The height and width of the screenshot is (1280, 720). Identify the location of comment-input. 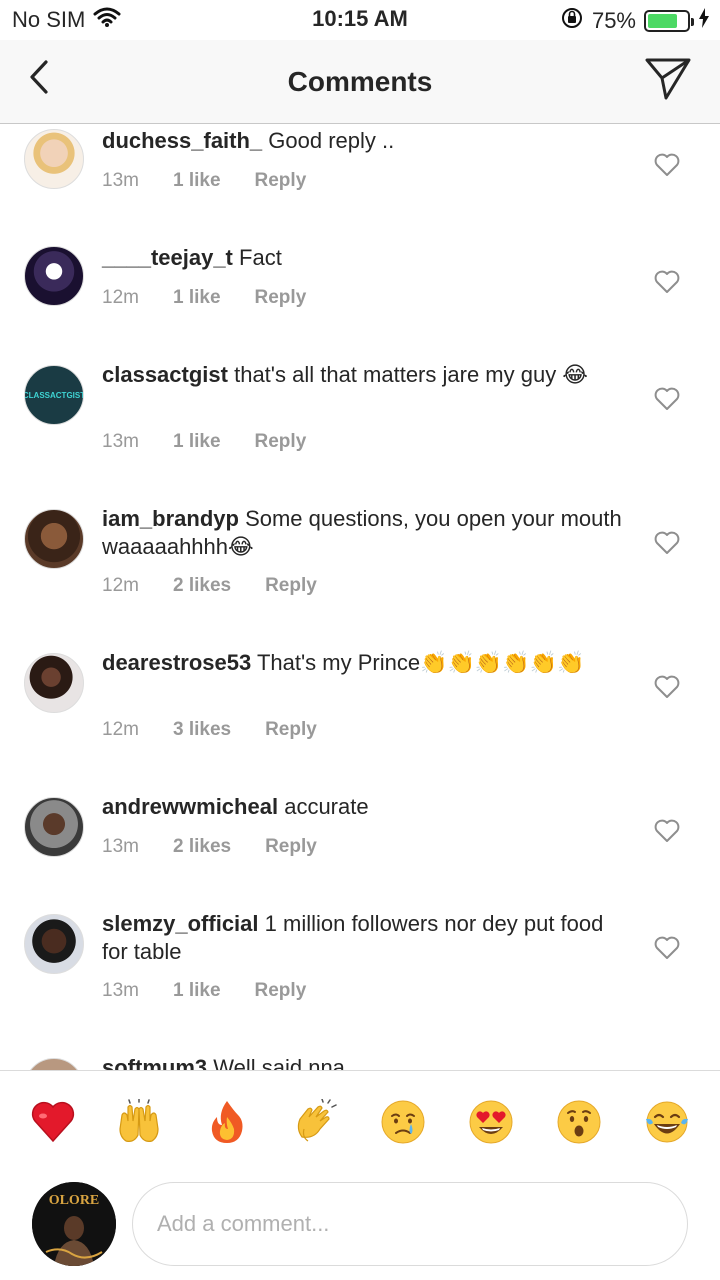
(410, 1224).